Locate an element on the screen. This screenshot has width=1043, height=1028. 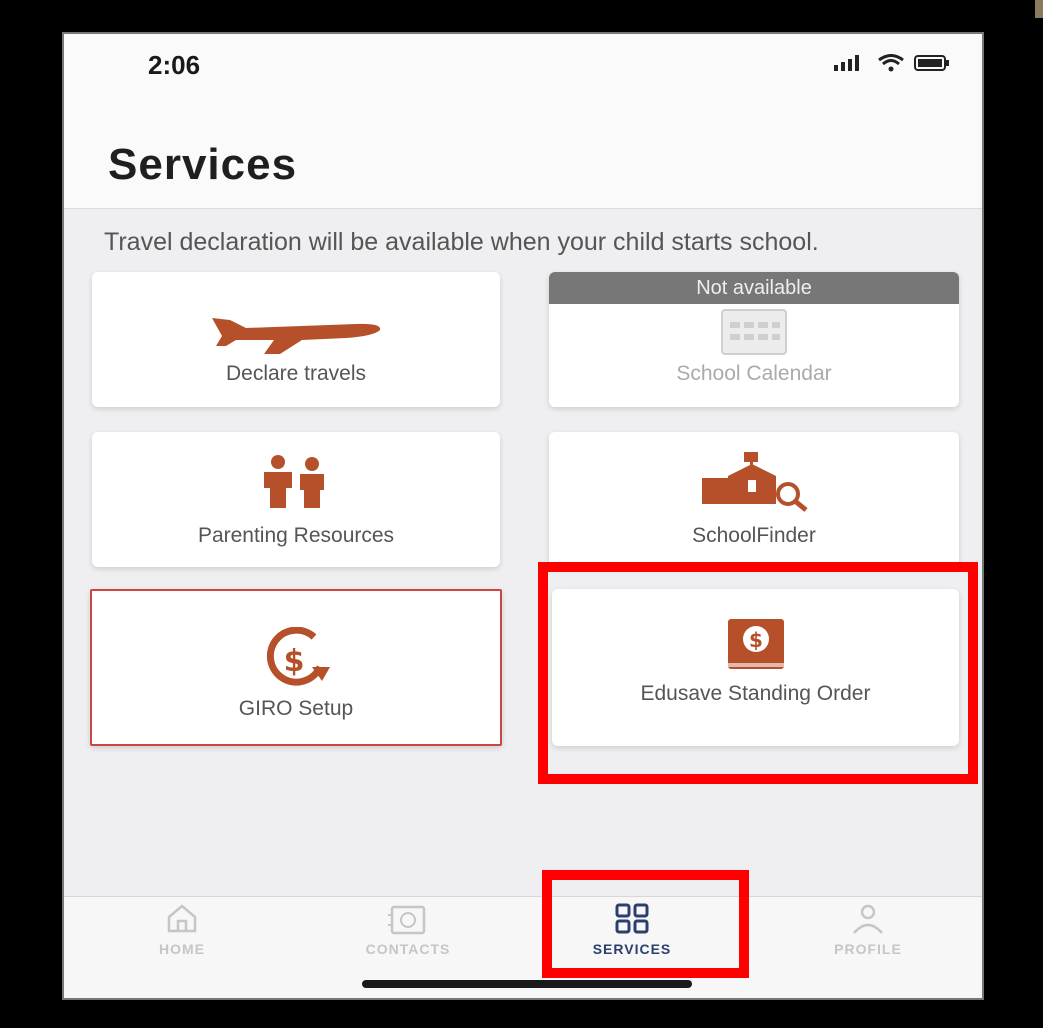
page-title: Services is located at coordinates (203, 164).